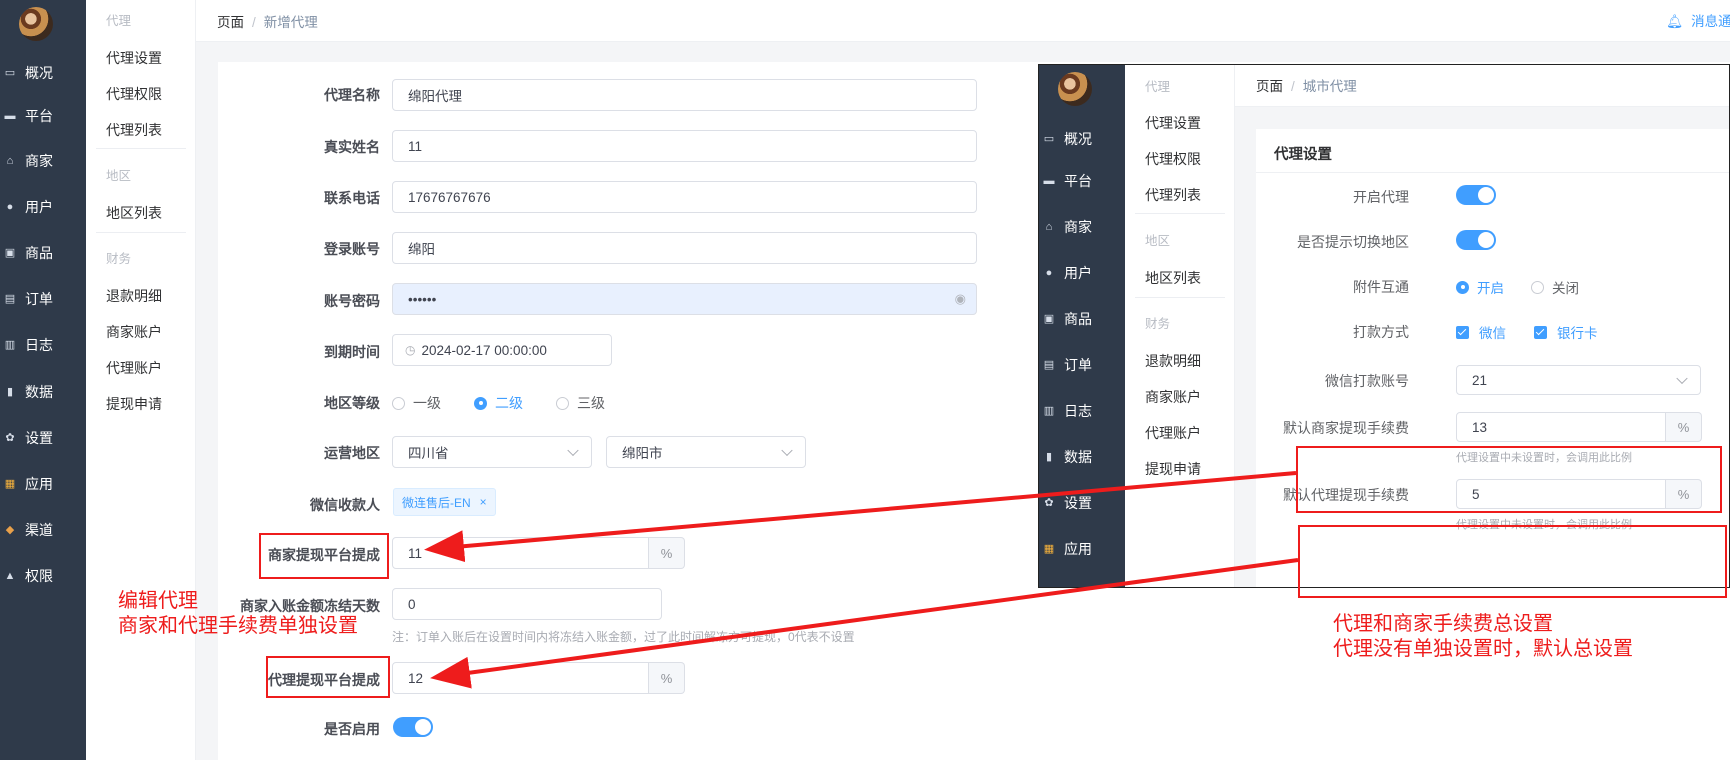 This screenshot has width=1730, height=760. What do you see at coordinates (860, 517) in the screenshot?
I see `arrow-merchant` at bounding box center [860, 517].